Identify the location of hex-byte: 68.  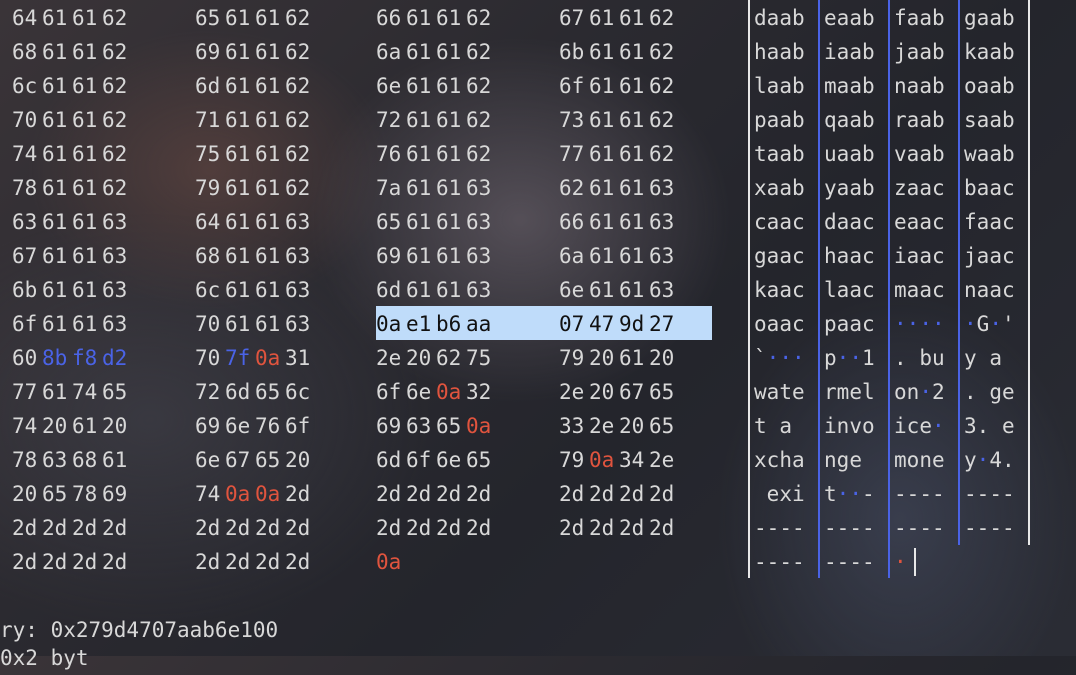
(210, 256).